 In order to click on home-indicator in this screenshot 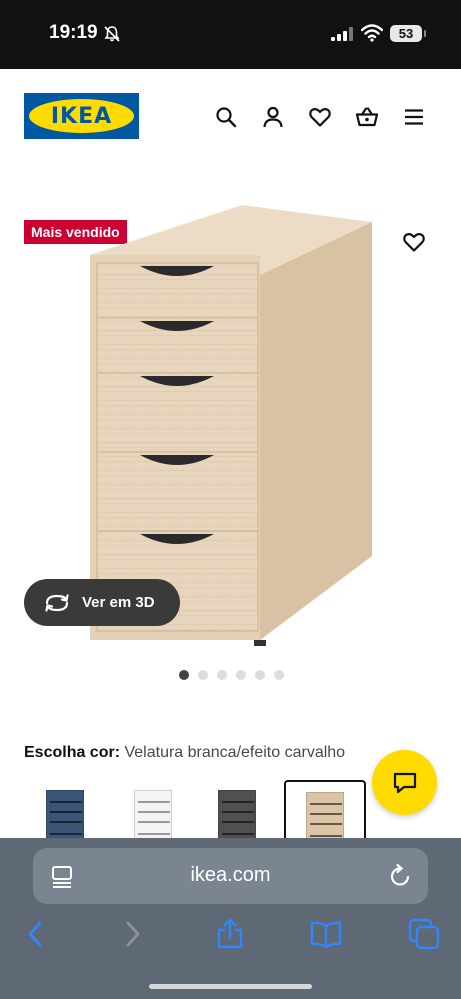, I will do `click(230, 986)`.